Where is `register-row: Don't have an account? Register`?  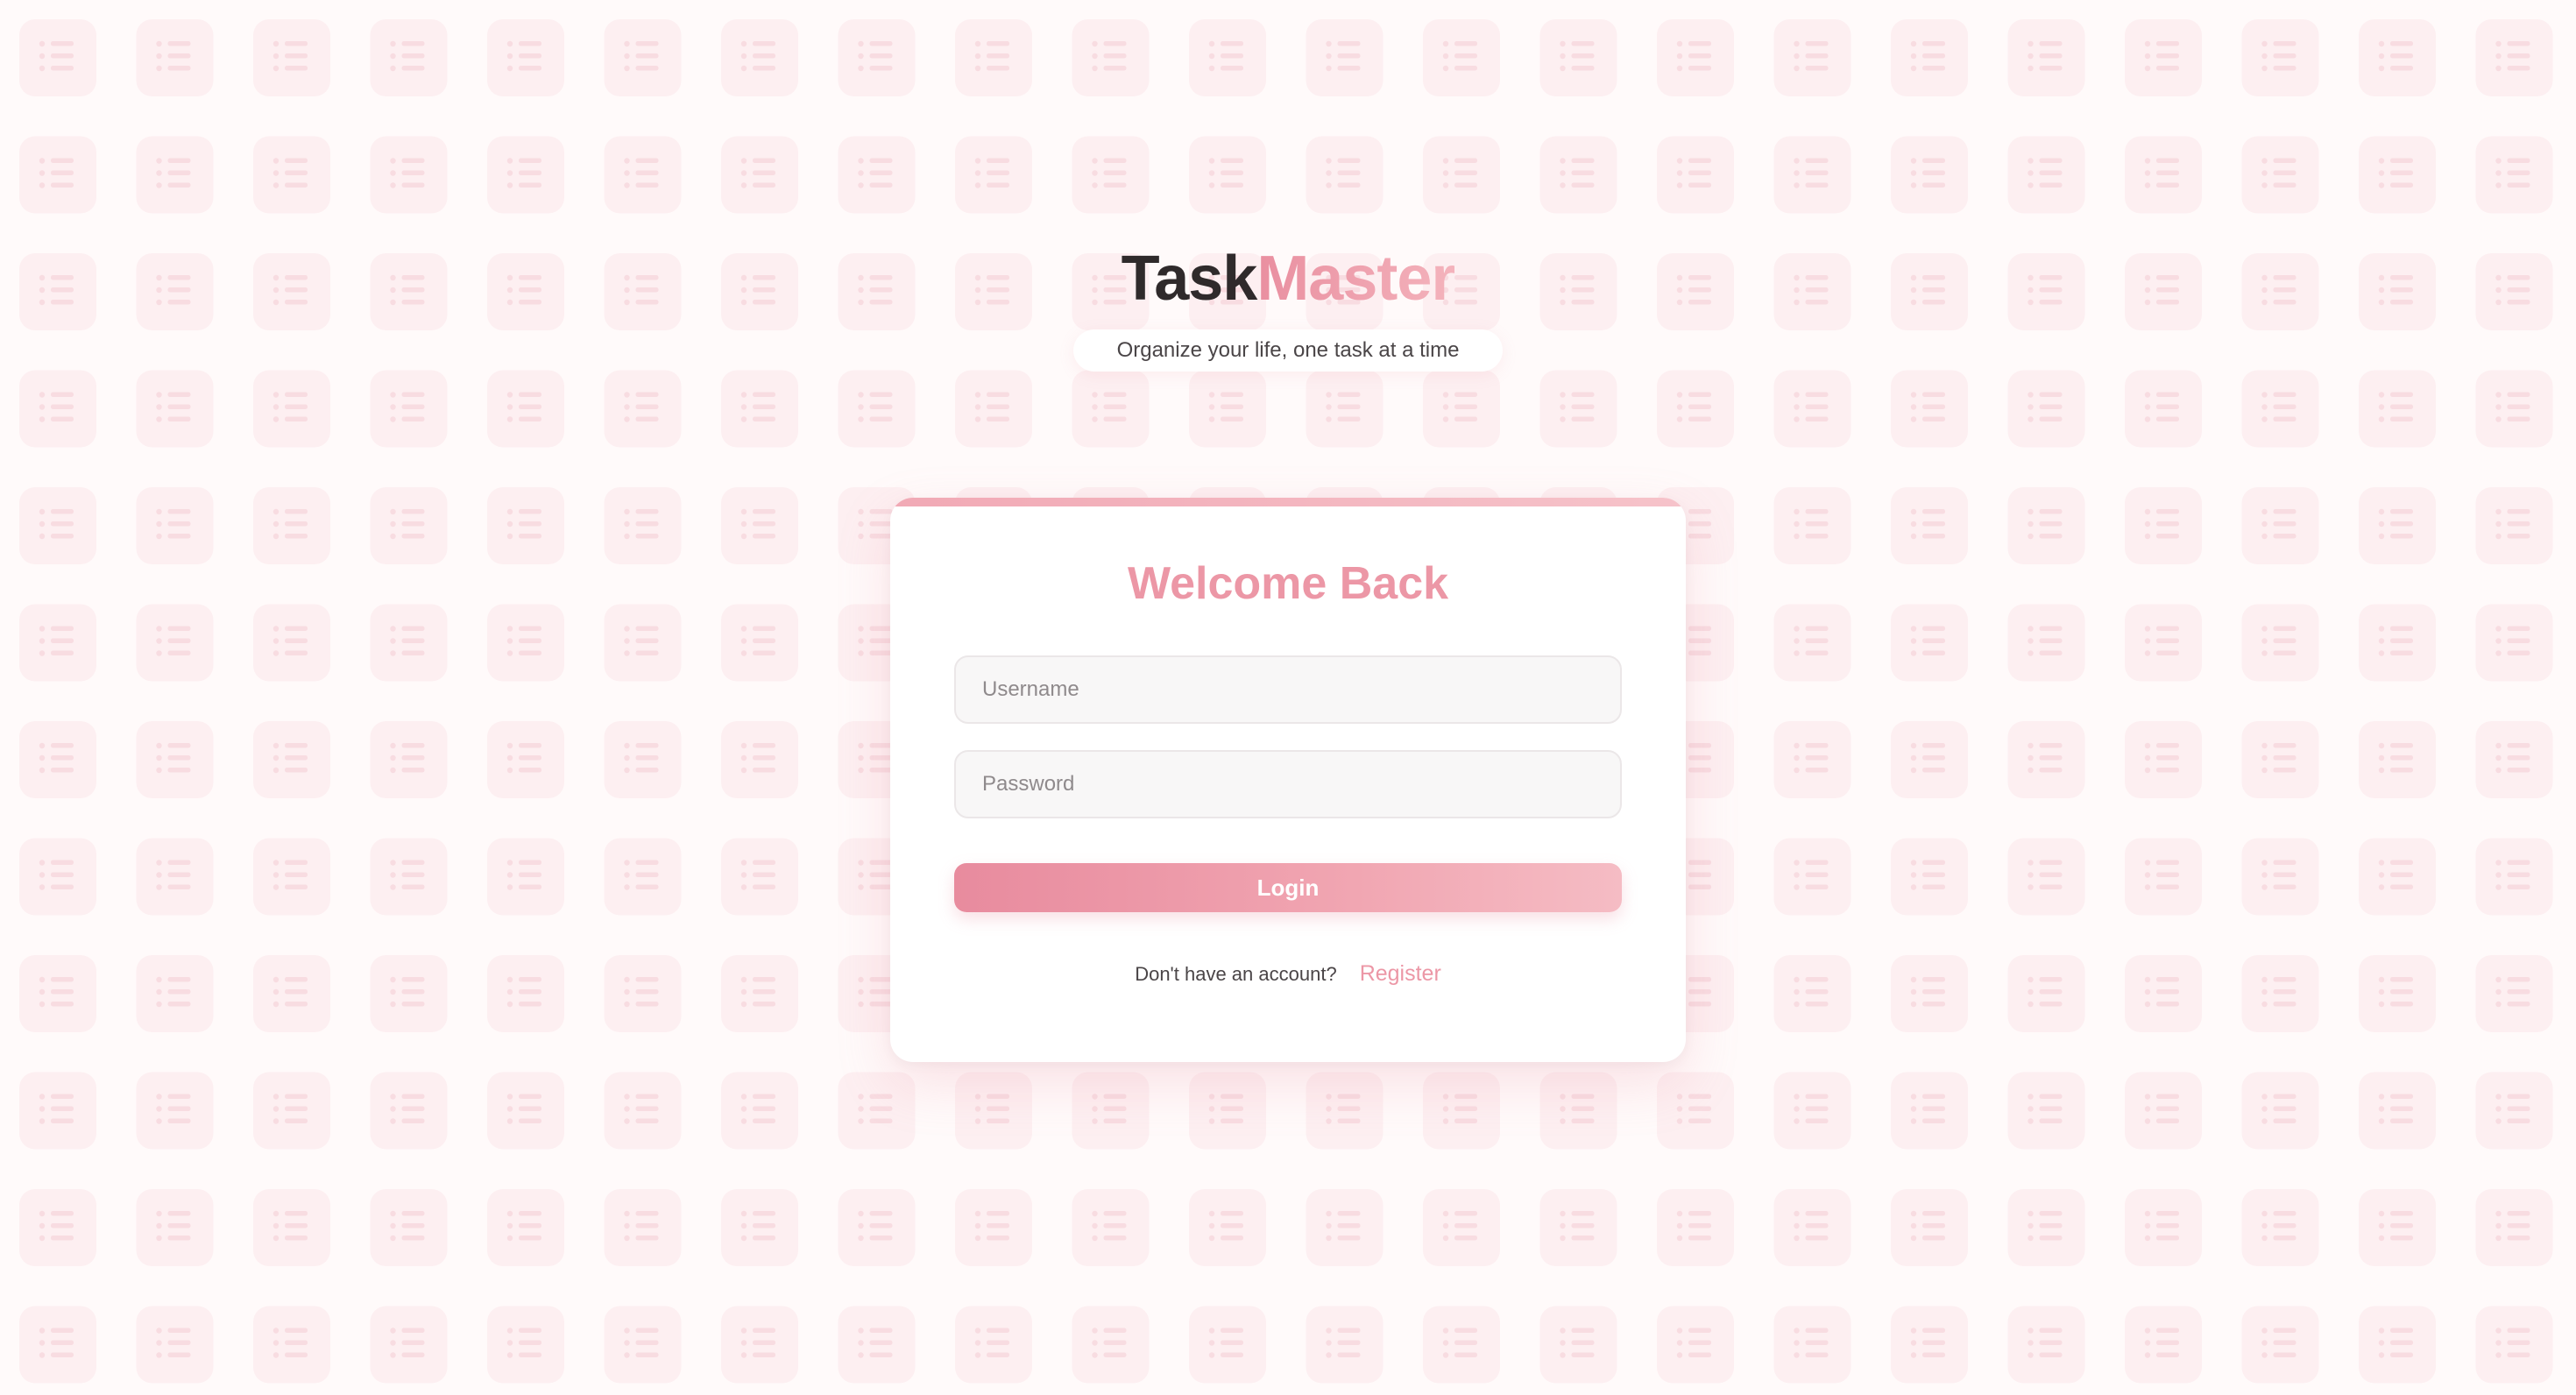 register-row: Don't have an account? Register is located at coordinates (1288, 974).